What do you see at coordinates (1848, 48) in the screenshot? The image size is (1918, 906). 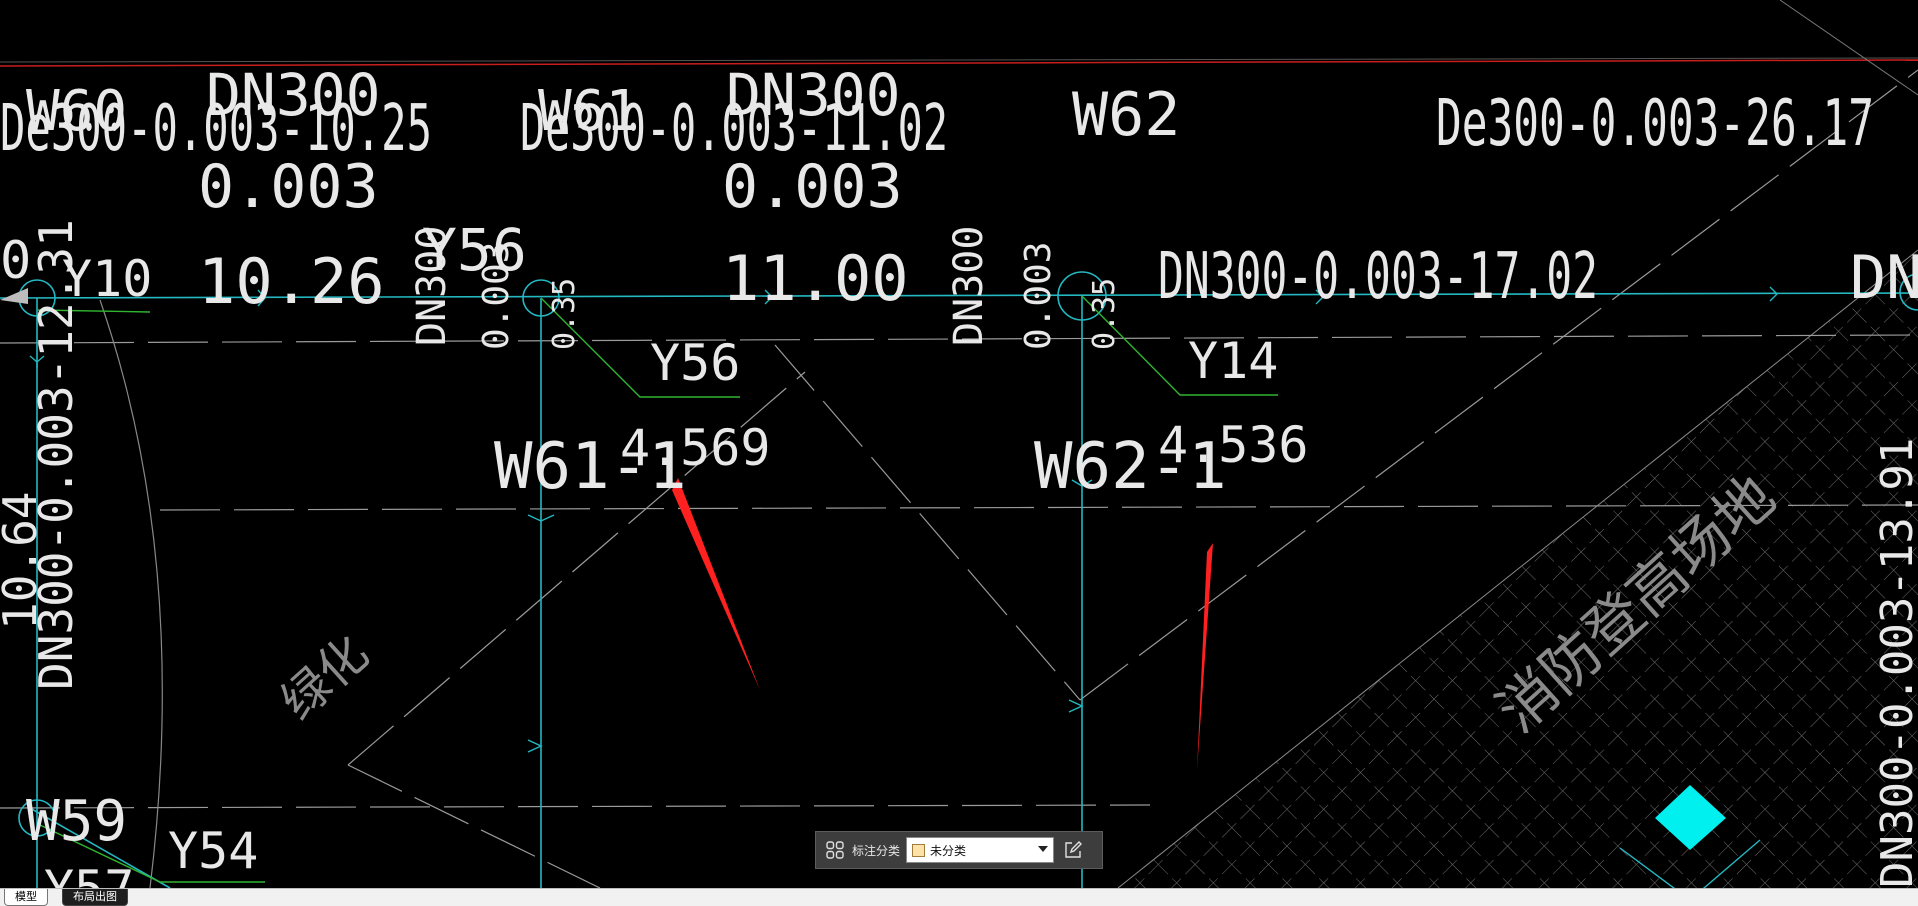 I see `grey-diagonal` at bounding box center [1848, 48].